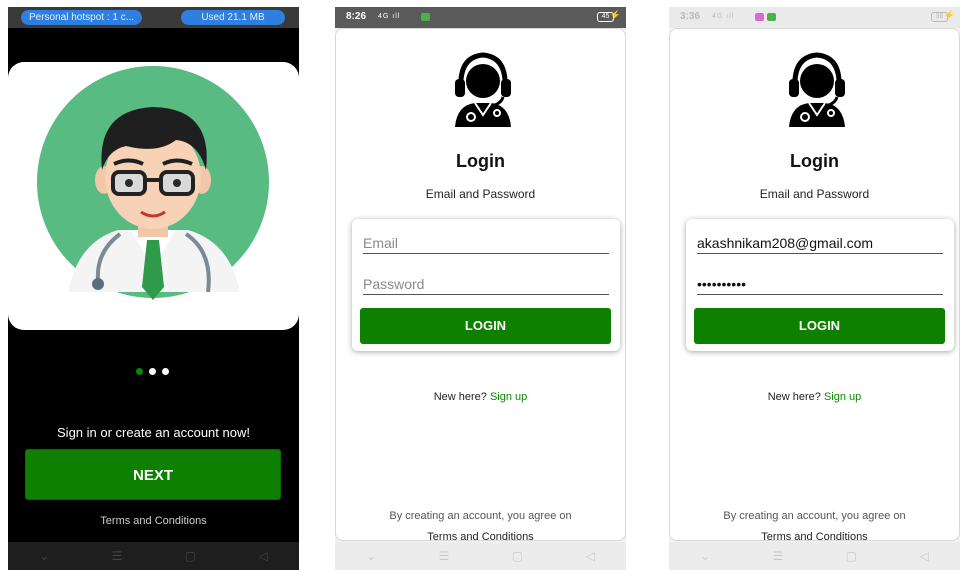 This screenshot has width=972, height=570. I want to click on data-usage-pill: Used 21.1 MB, so click(233, 17).